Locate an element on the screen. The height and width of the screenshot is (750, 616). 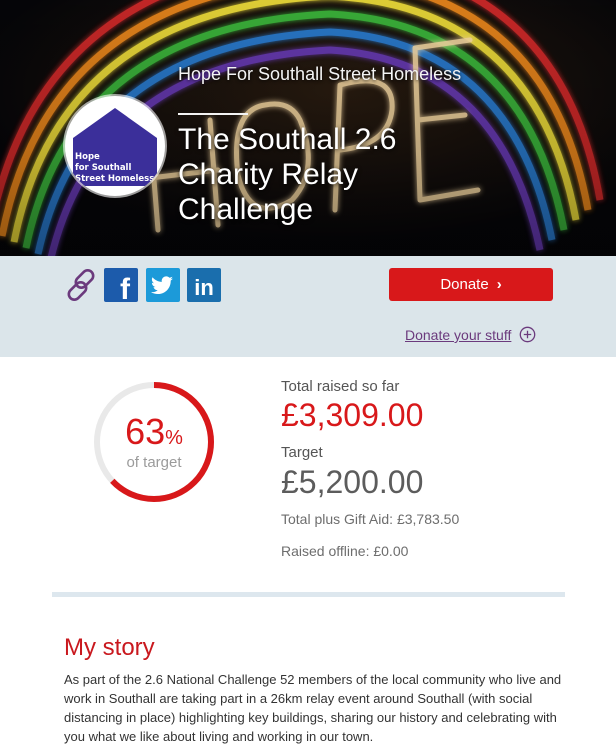
target-amount: £5,200.00 is located at coordinates (352, 482).